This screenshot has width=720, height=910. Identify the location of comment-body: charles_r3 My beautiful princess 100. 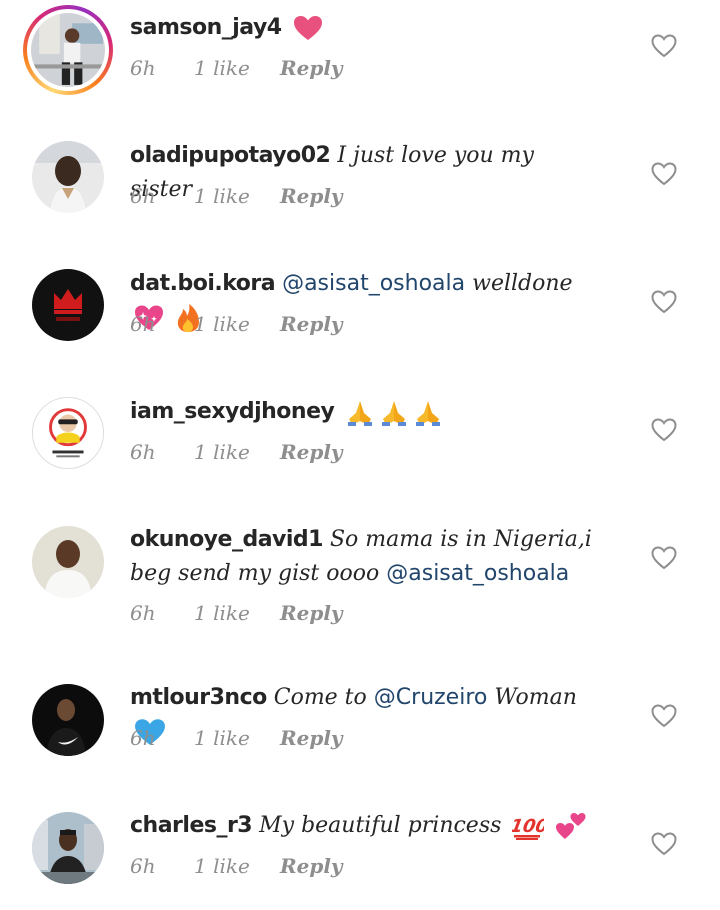
(365, 826).